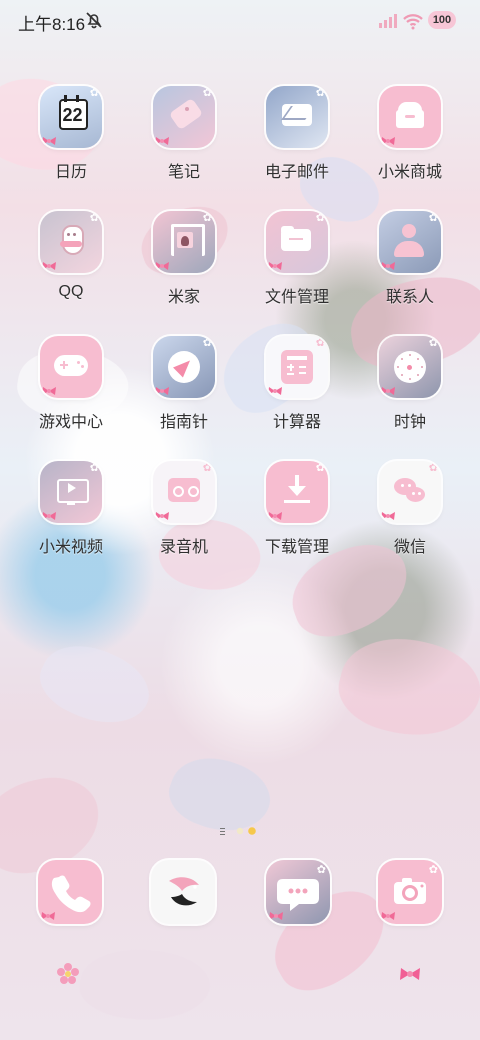  I want to click on battery-icon: 100, so click(442, 20).